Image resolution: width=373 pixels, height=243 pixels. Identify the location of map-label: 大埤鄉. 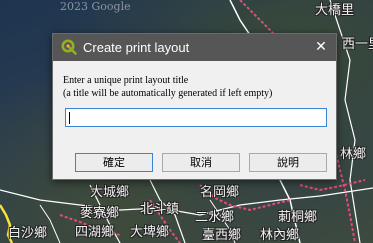
(150, 232).